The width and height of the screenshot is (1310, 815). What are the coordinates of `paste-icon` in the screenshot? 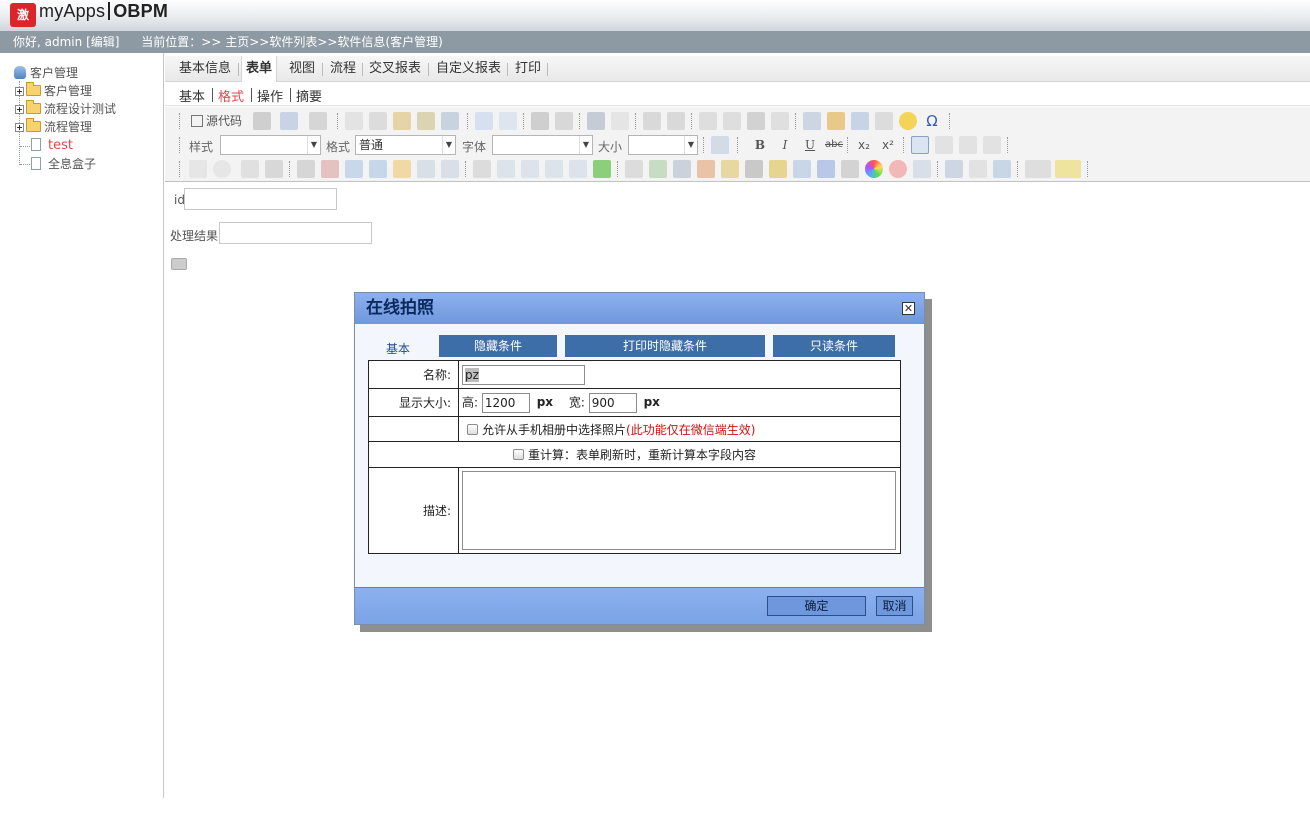 It's located at (402, 121).